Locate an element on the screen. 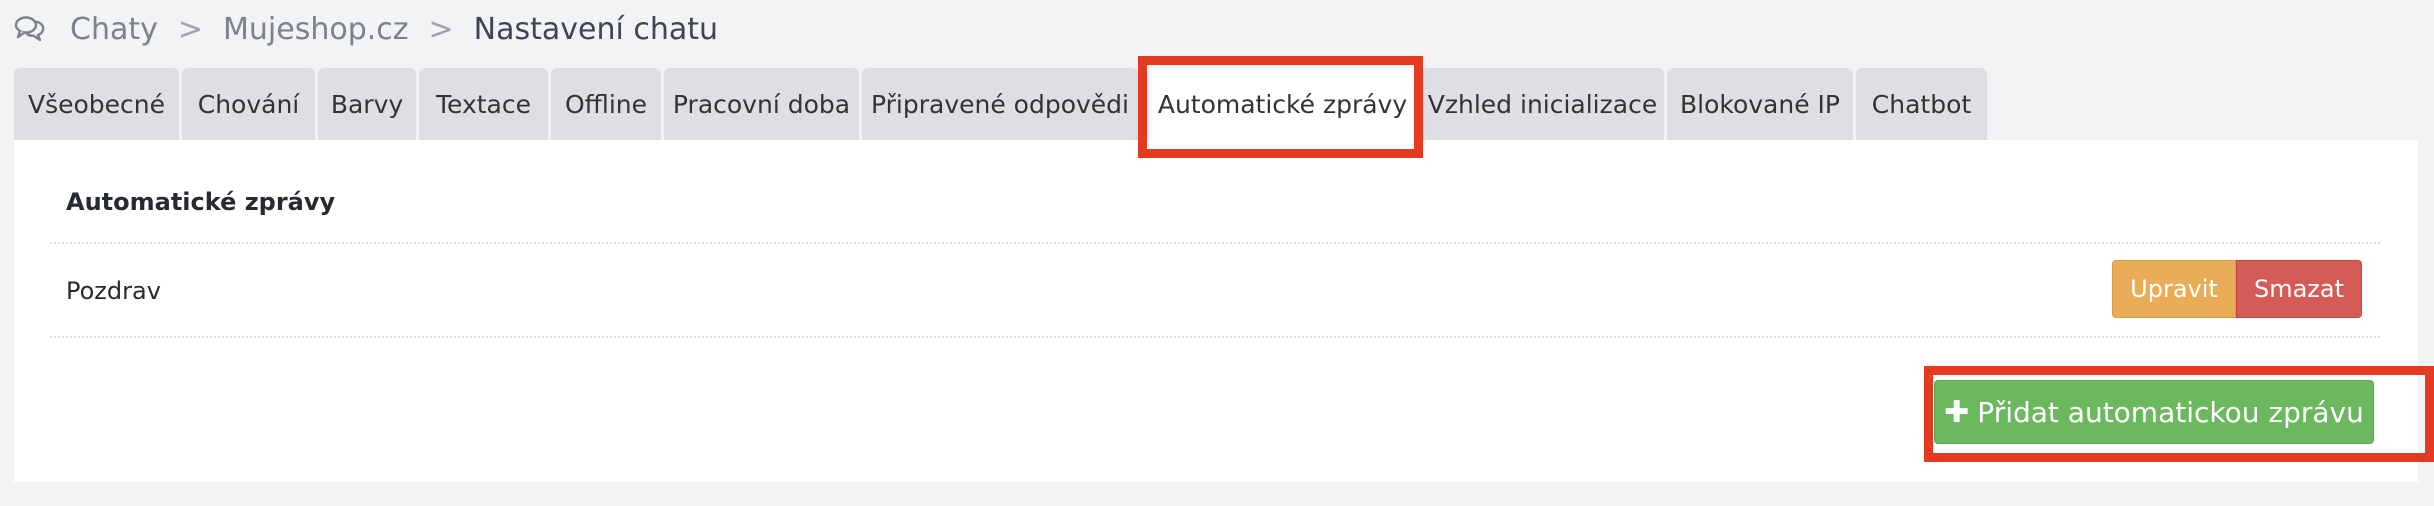 The height and width of the screenshot is (506, 2434). add-automatic-message-button: ✚ Přidat automatickou zprávu is located at coordinates (2154, 412).